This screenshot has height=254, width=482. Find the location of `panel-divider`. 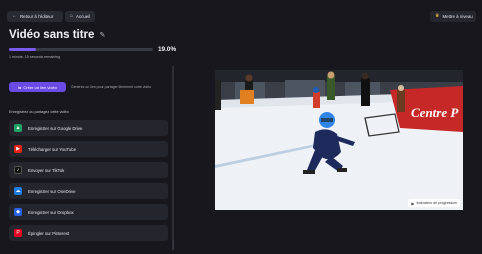

panel-divider is located at coordinates (173, 158).